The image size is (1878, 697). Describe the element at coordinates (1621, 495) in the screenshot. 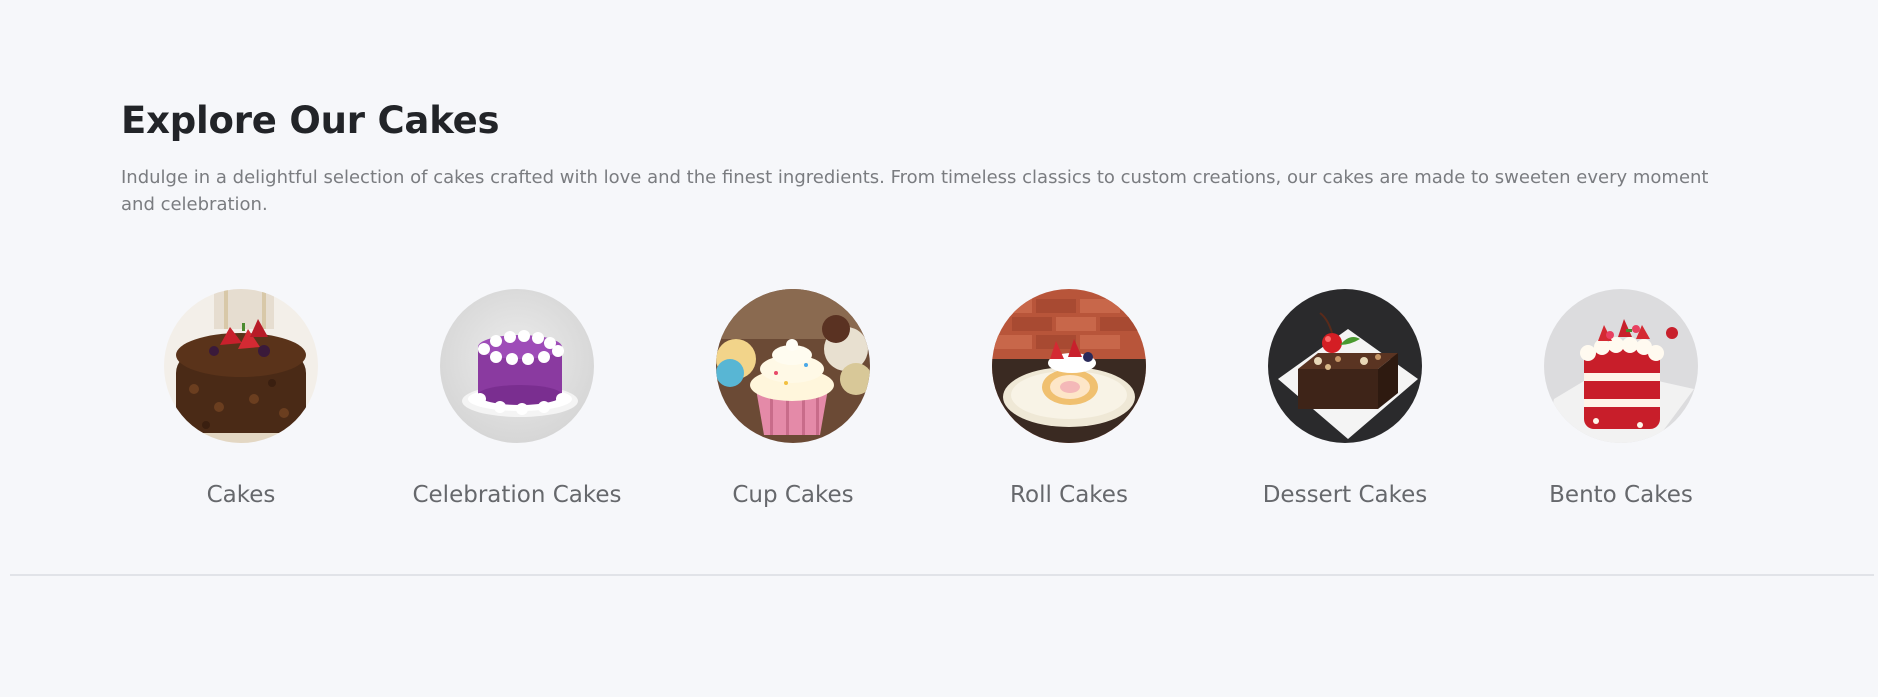

I see `category-label: Bento Cakes` at that location.